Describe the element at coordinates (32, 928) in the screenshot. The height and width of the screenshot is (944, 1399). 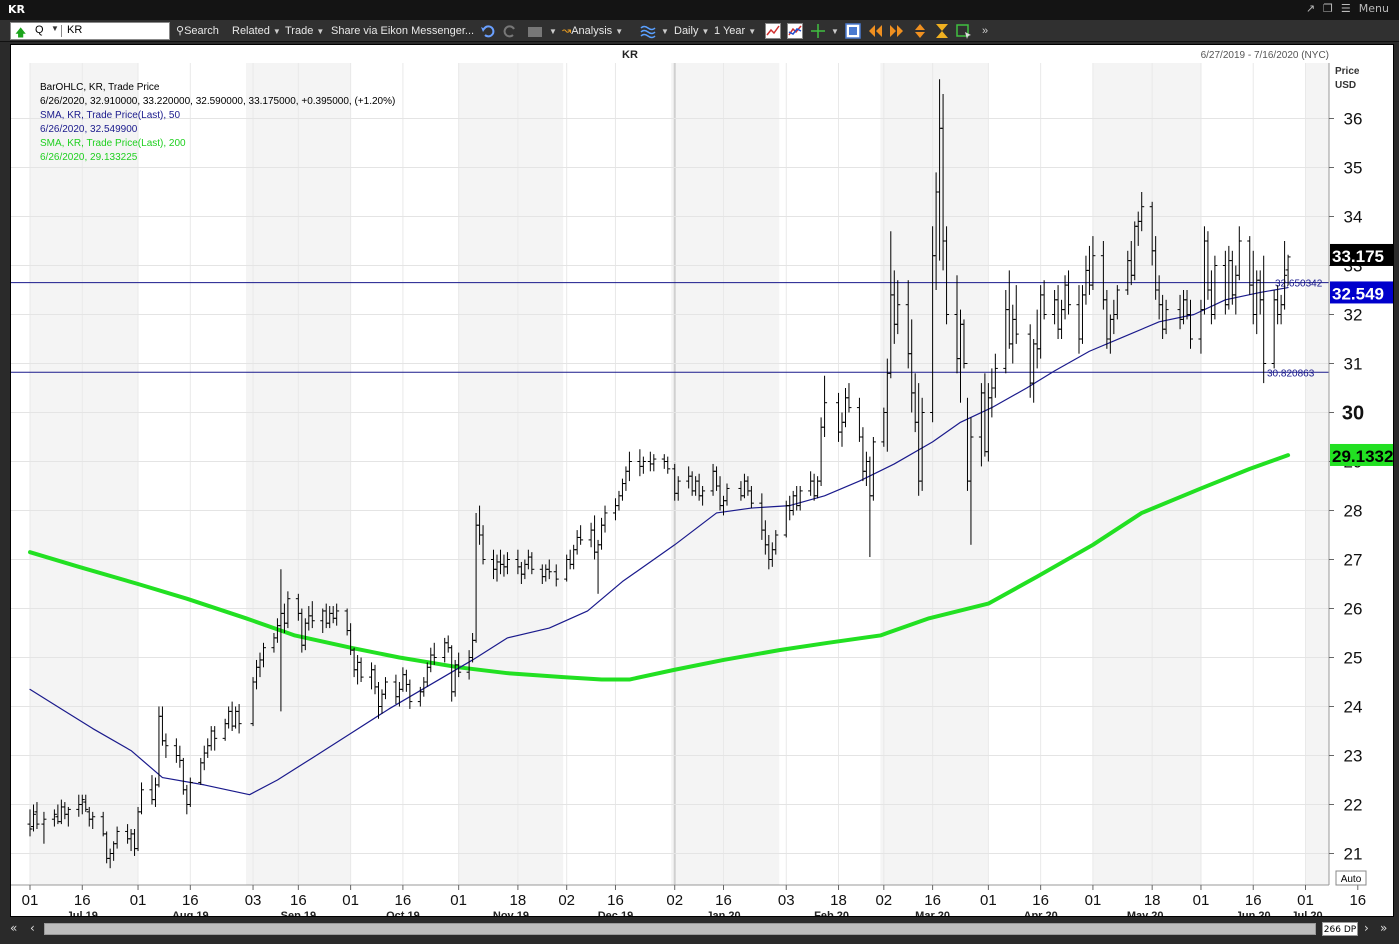
I see `scroll-back-icon: ‹` at that location.